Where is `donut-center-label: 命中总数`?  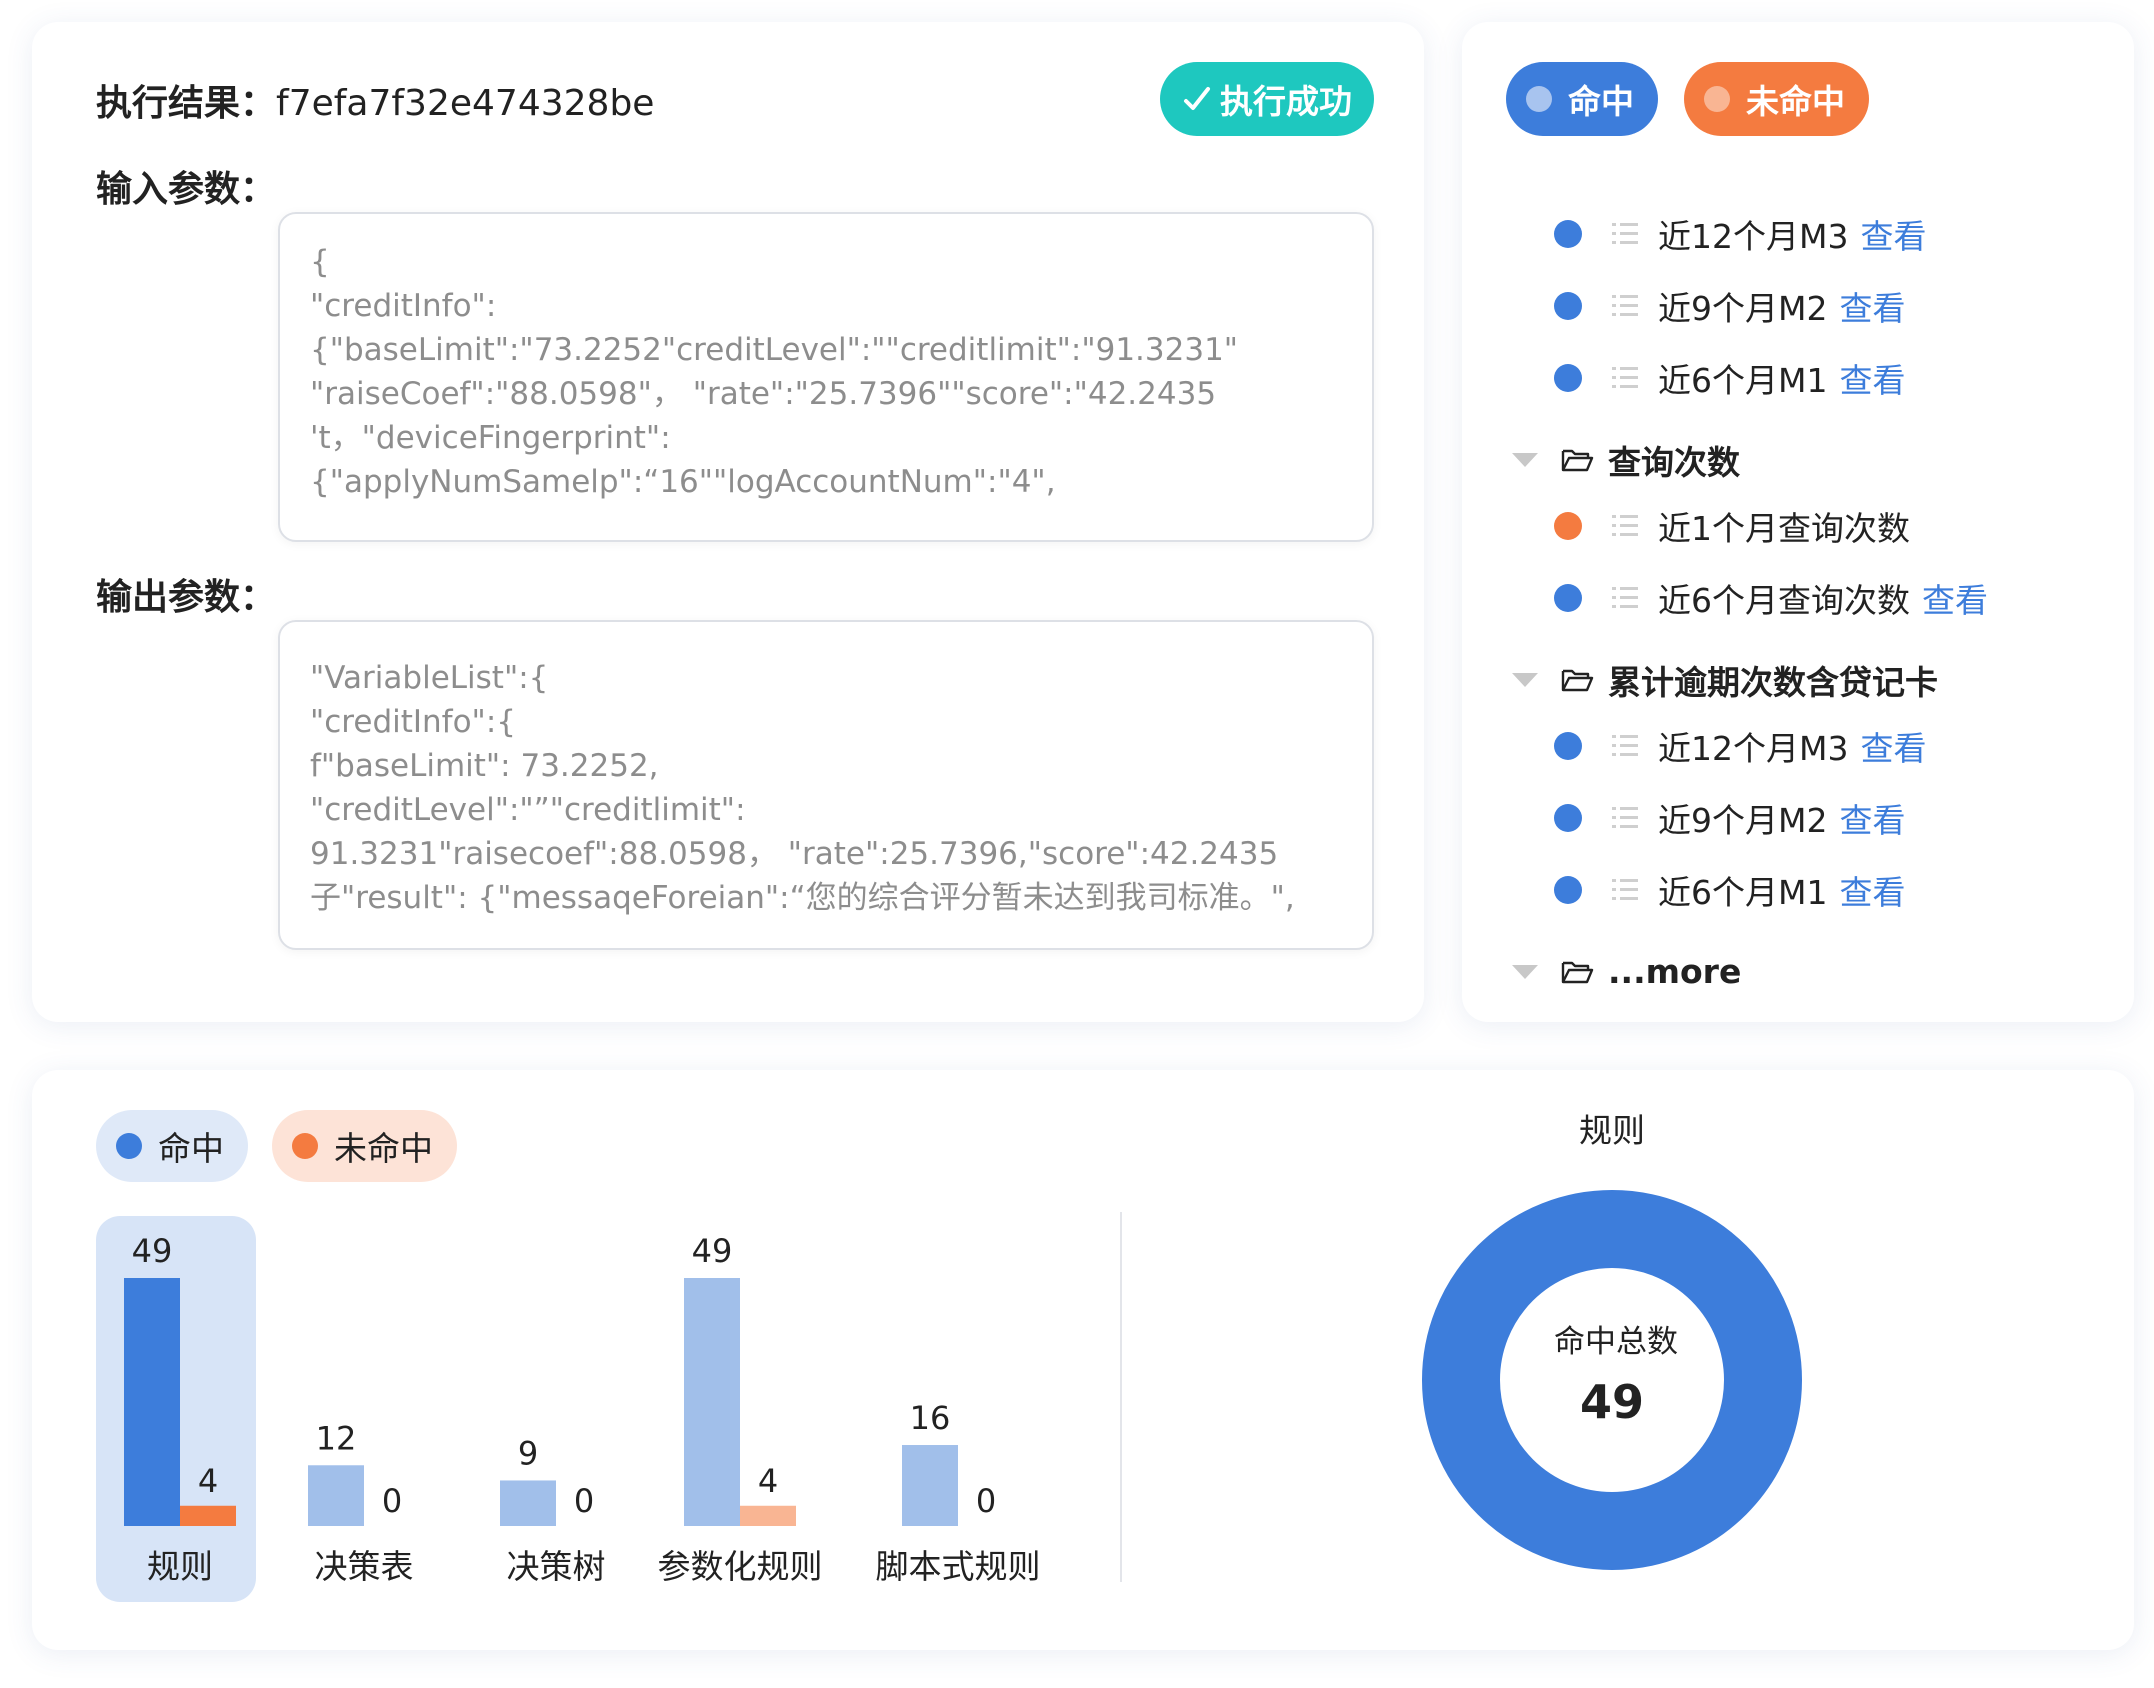
donut-center-label: 命中总数 is located at coordinates (1616, 1342).